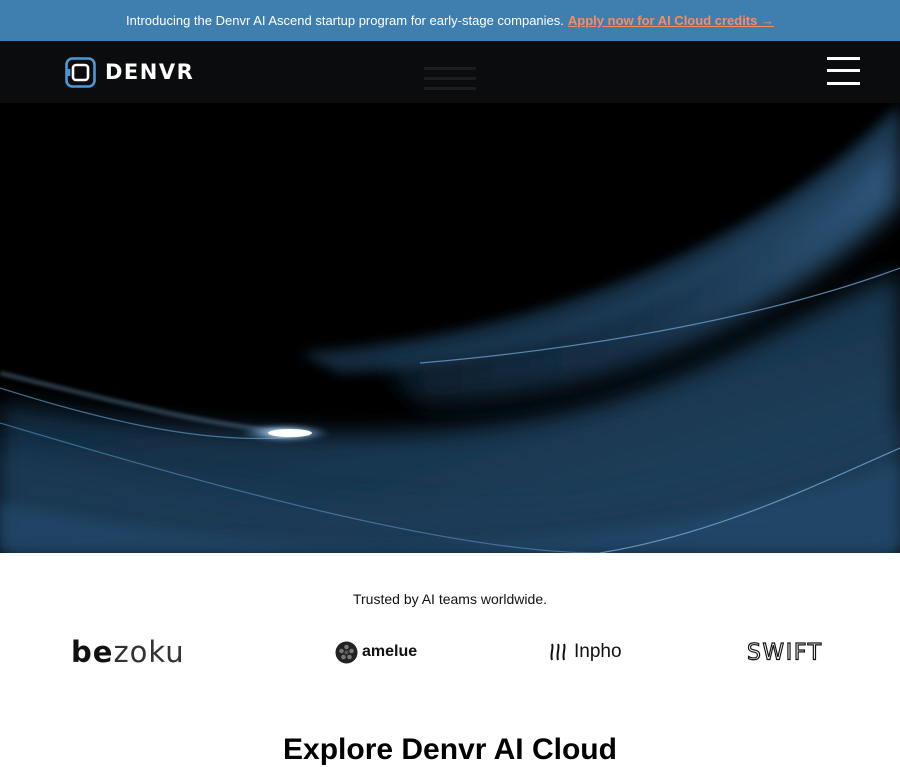 The image size is (900, 767). Describe the element at coordinates (843, 71) in the screenshot. I see `hamburger-menu-icon` at that location.